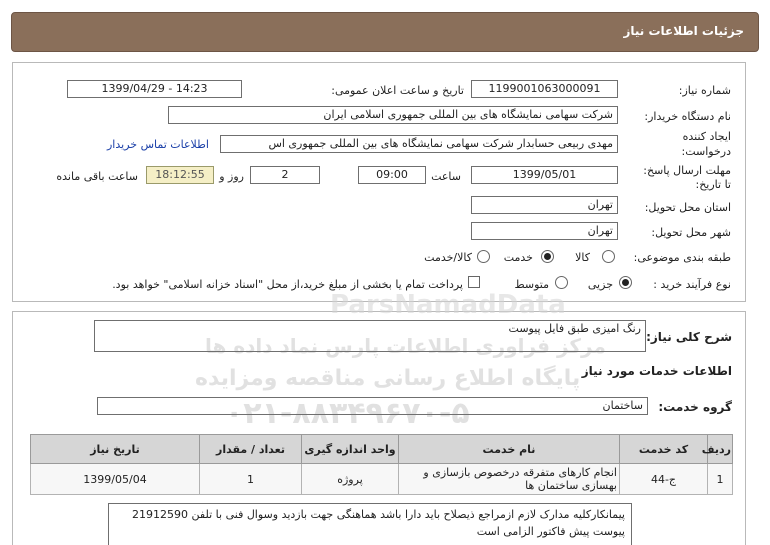  I want to click on process-medium-radio, so click(561, 282).